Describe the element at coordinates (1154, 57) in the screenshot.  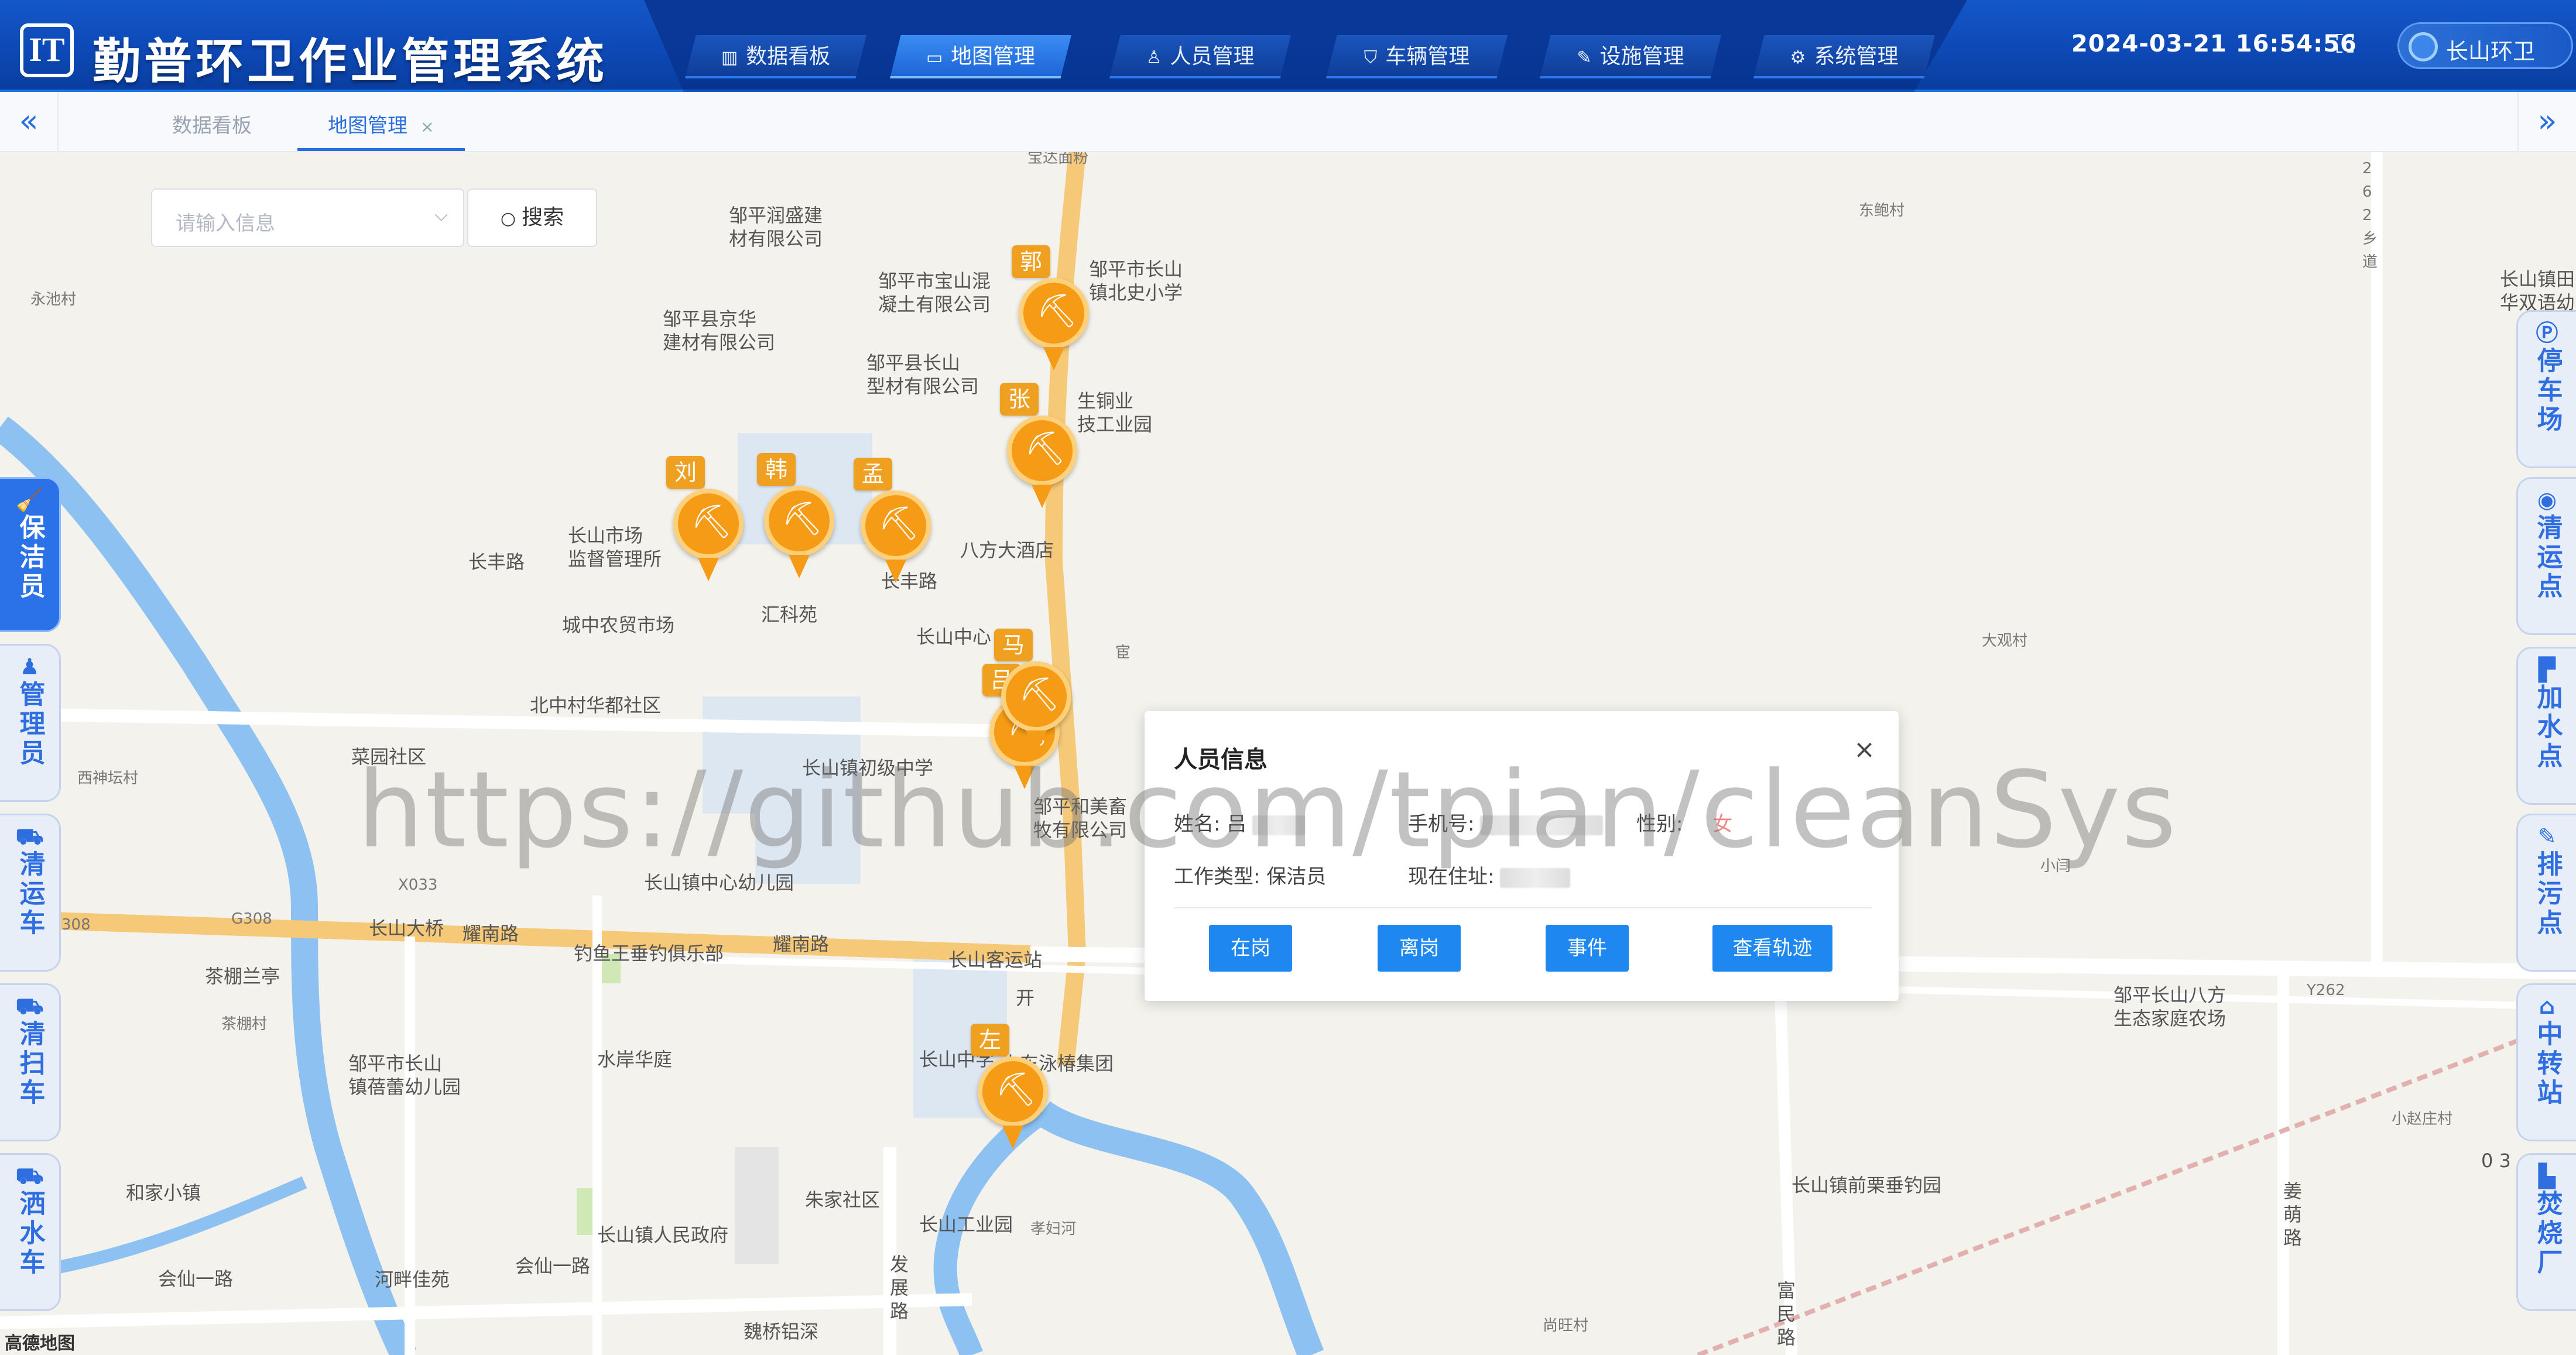
I see `user-icon: ♙` at that location.